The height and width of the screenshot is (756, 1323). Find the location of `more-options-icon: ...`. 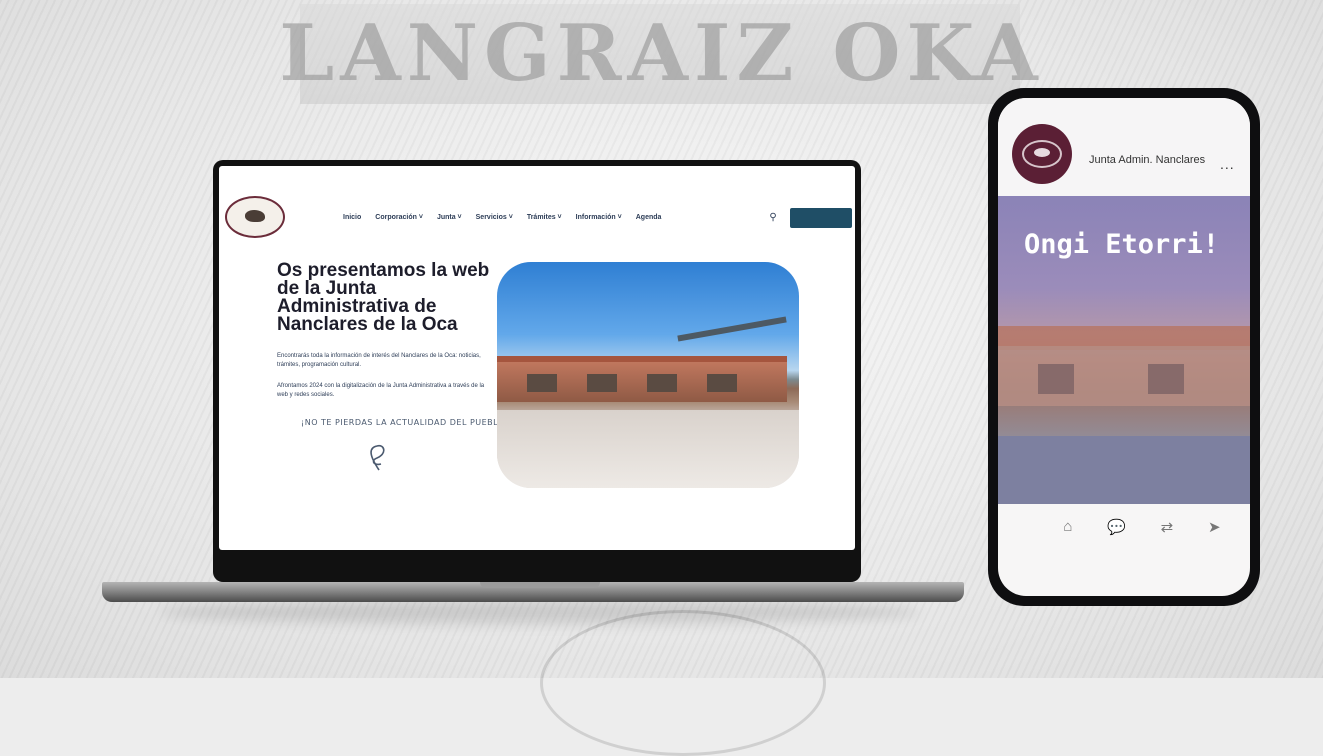

more-options-icon: ... is located at coordinates (1227, 164).